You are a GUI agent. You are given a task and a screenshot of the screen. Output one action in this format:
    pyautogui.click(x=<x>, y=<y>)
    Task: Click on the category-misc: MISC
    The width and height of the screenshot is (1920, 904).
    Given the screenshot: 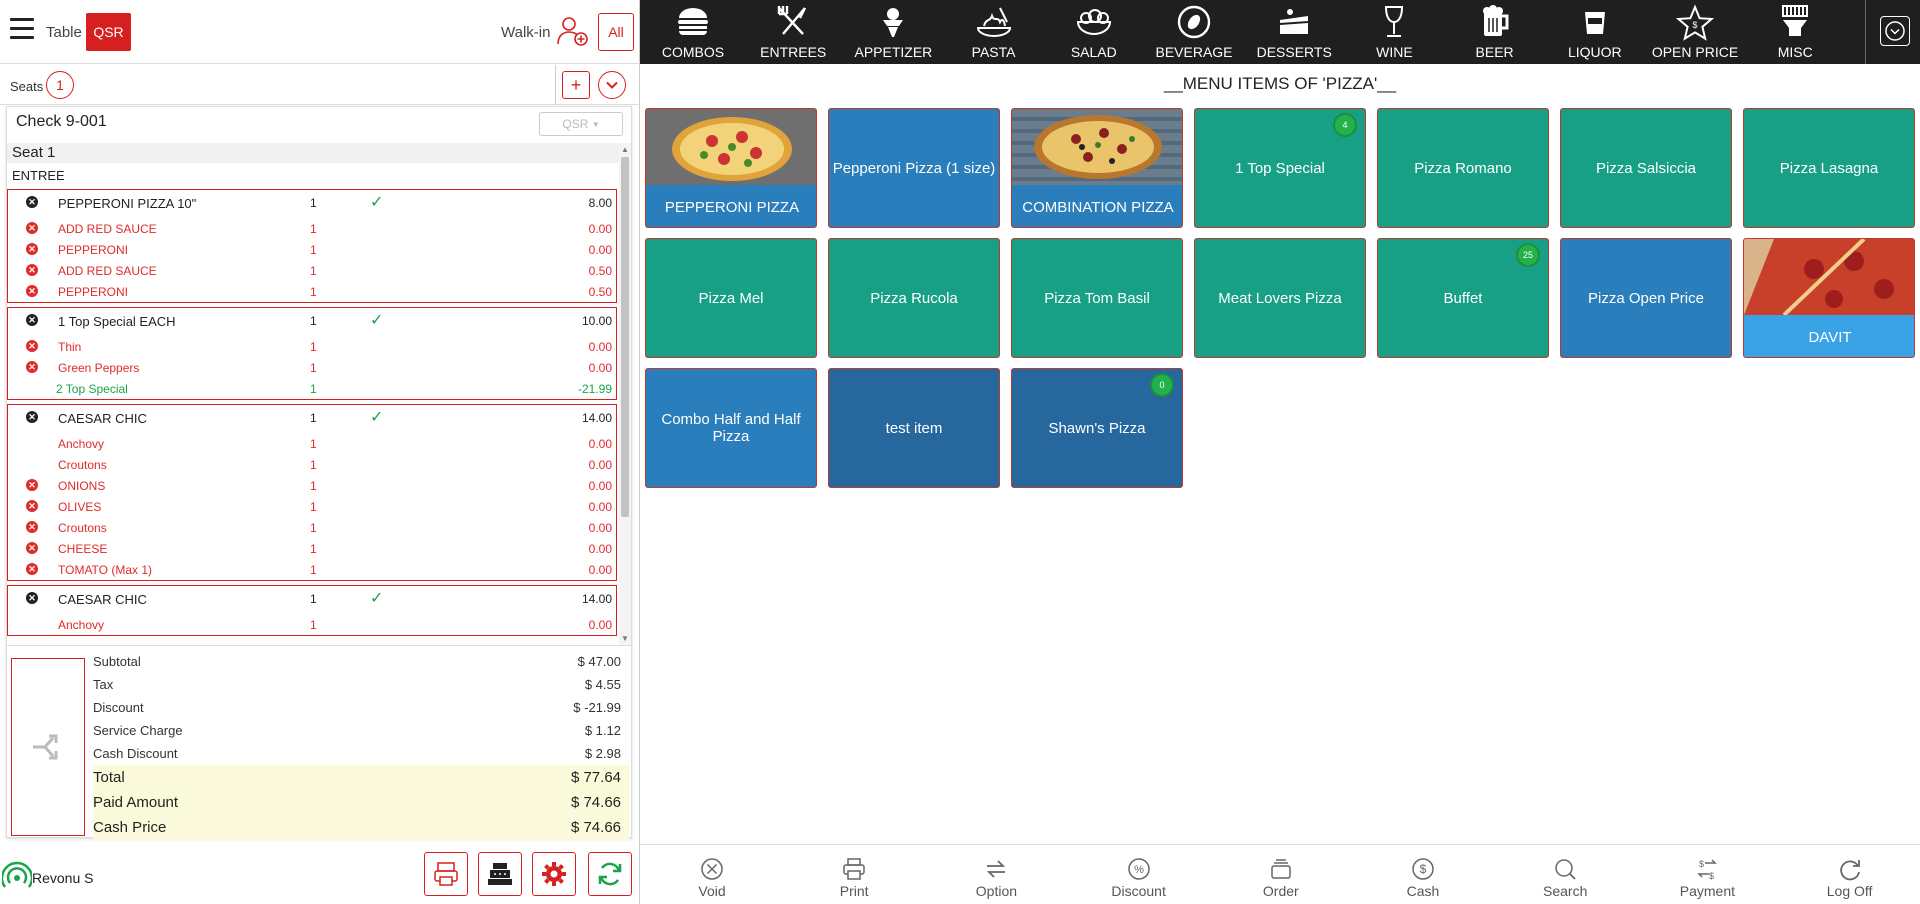 What is the action you would take?
    pyautogui.click(x=1795, y=32)
    